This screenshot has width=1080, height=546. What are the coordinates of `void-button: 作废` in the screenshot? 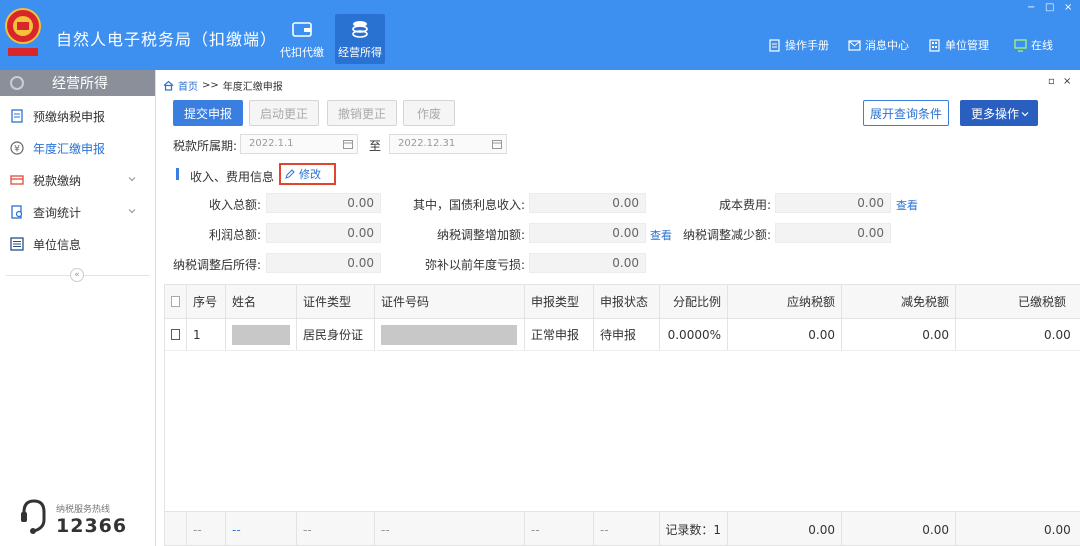 It's located at (429, 113).